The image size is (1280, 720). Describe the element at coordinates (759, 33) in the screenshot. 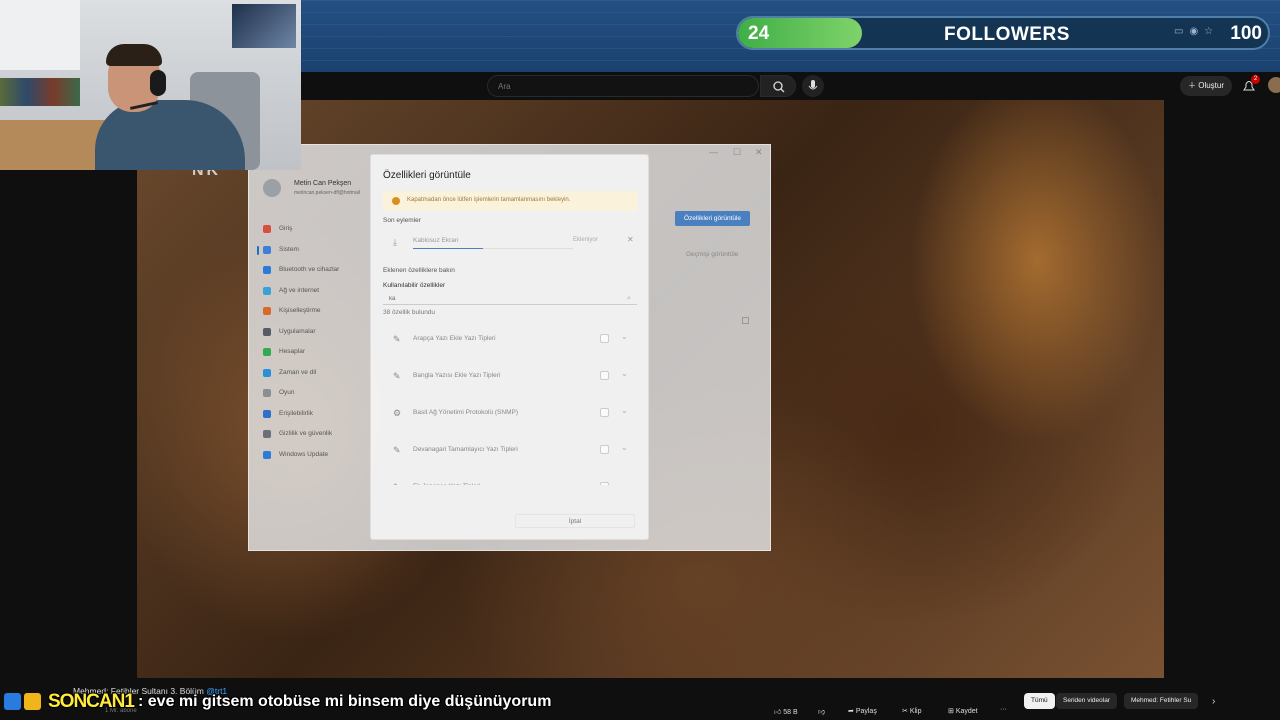

I see `follower-count: 24` at that location.